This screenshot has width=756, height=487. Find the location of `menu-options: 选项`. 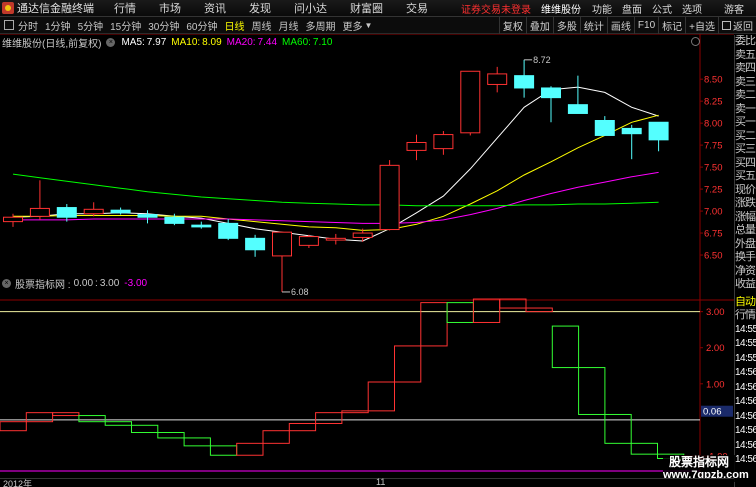

menu-options: 选项 is located at coordinates (692, 8).